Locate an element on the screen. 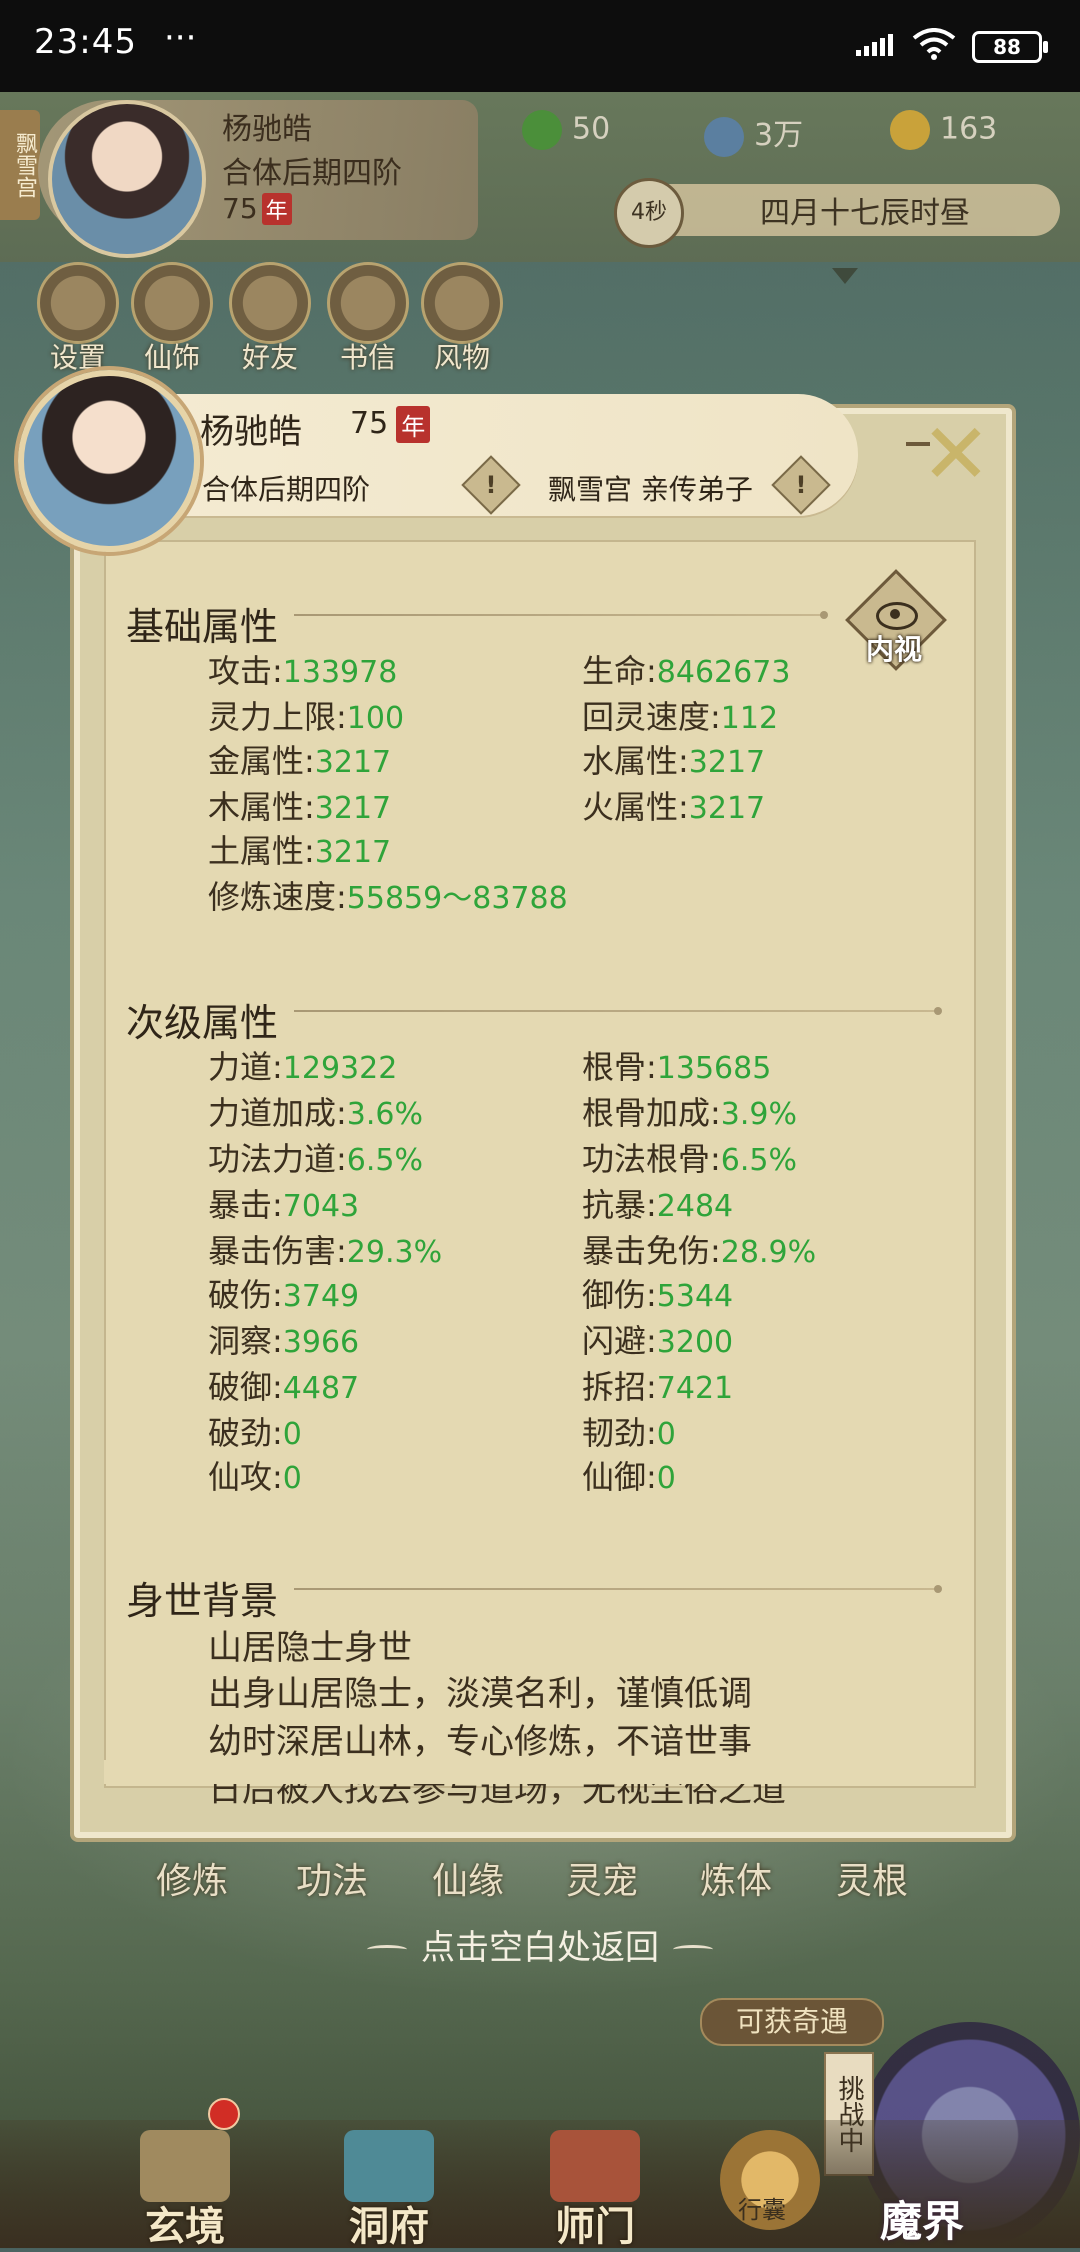 The image size is (1080, 2252). character-sect: 飘雪宫 亲传弟子 is located at coordinates (650, 489).